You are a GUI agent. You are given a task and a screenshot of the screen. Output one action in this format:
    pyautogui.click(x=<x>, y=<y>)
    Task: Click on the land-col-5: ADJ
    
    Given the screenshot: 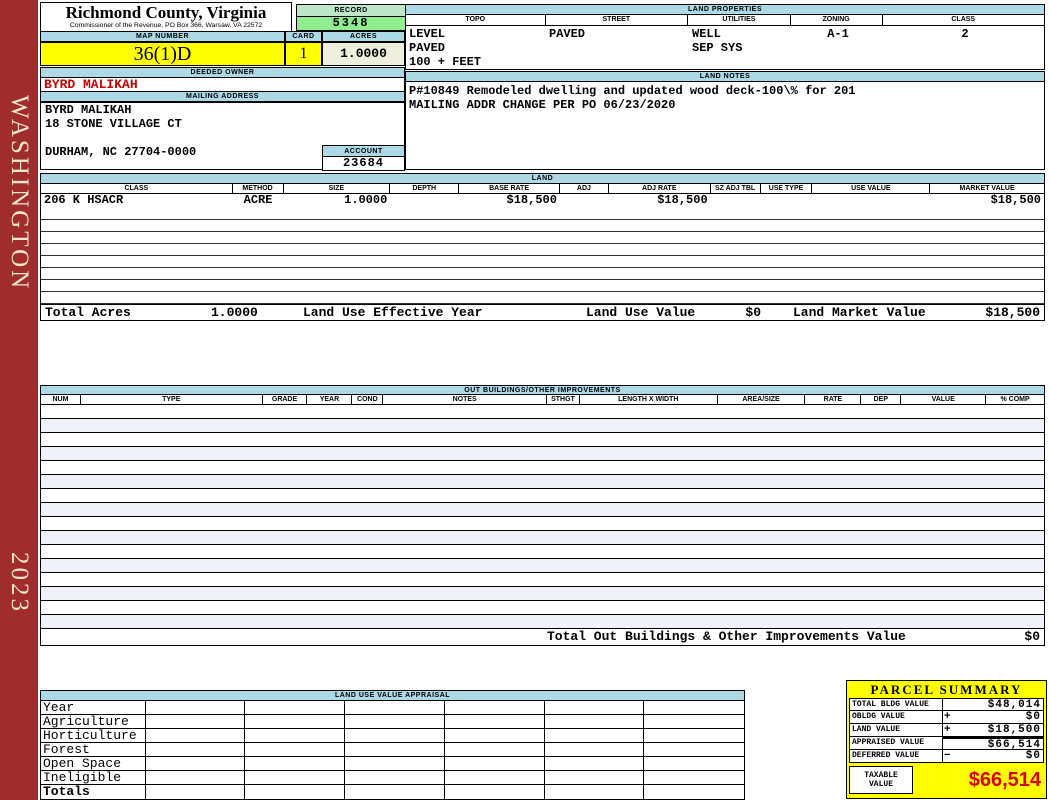 What is the action you would take?
    pyautogui.click(x=584, y=189)
    